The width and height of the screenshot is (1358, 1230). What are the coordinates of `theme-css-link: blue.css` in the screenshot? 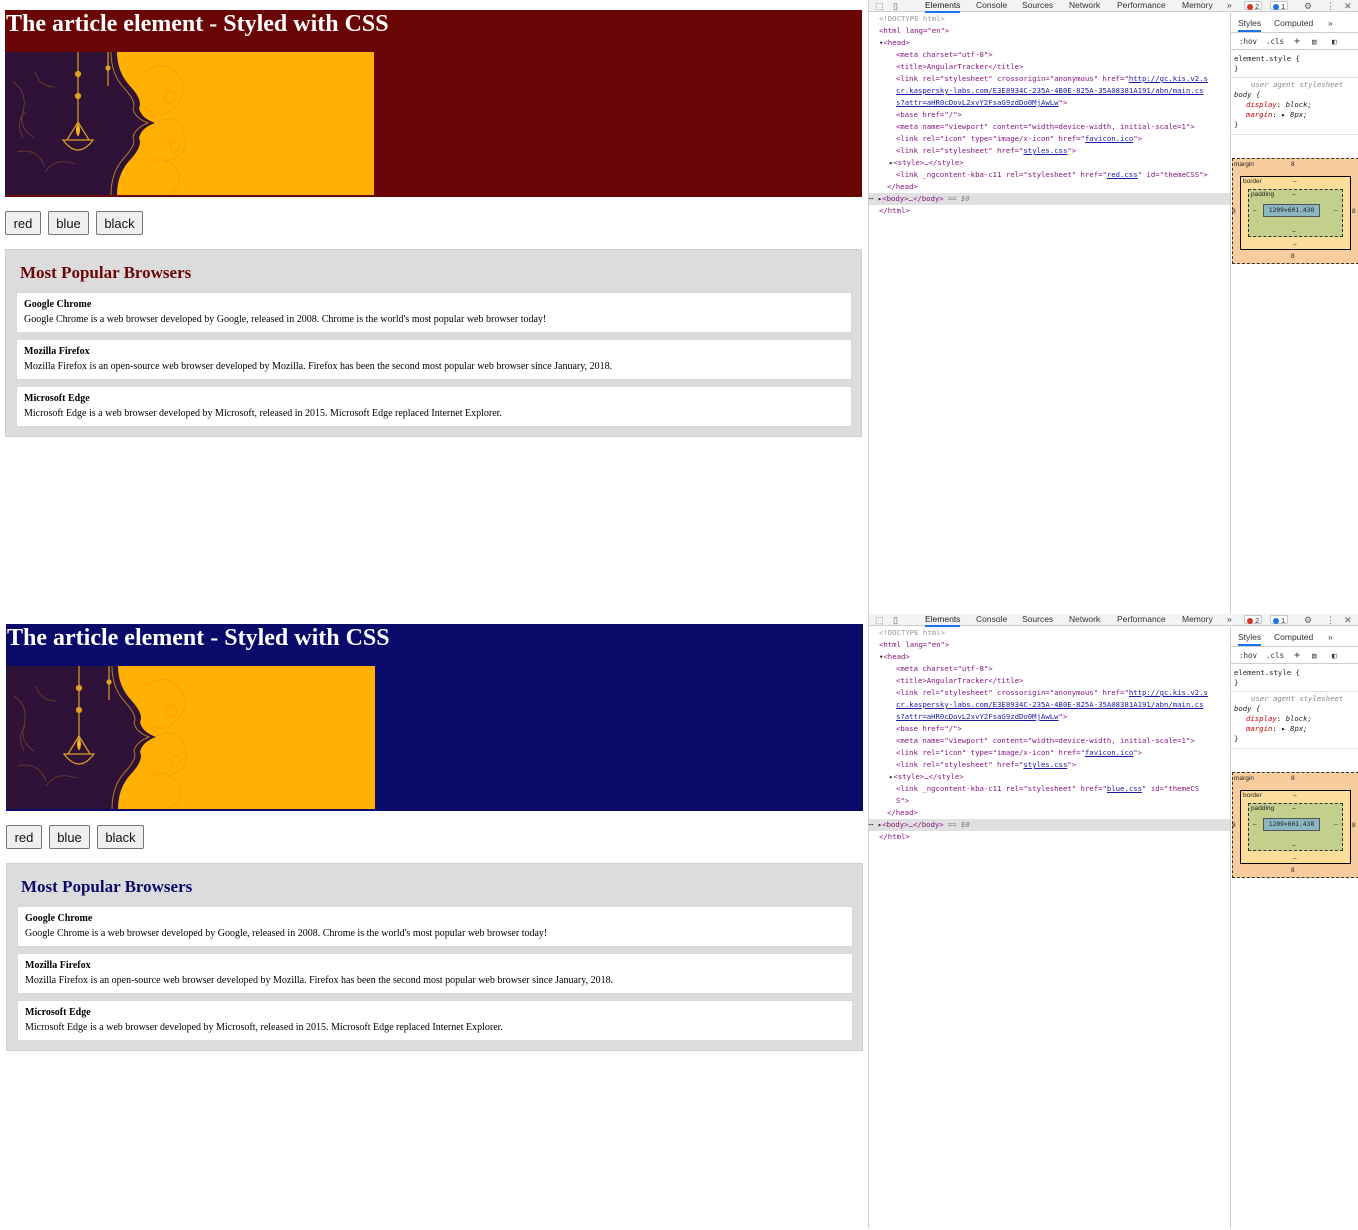 It's located at (1124, 788).